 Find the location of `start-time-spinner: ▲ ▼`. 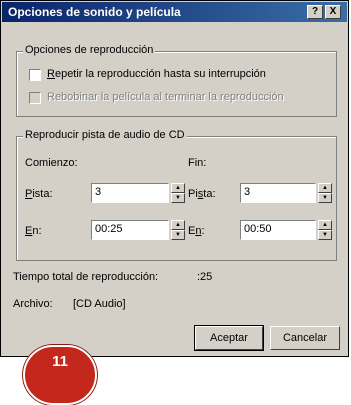

start-time-spinner: ▲ ▼ is located at coordinates (178, 230).